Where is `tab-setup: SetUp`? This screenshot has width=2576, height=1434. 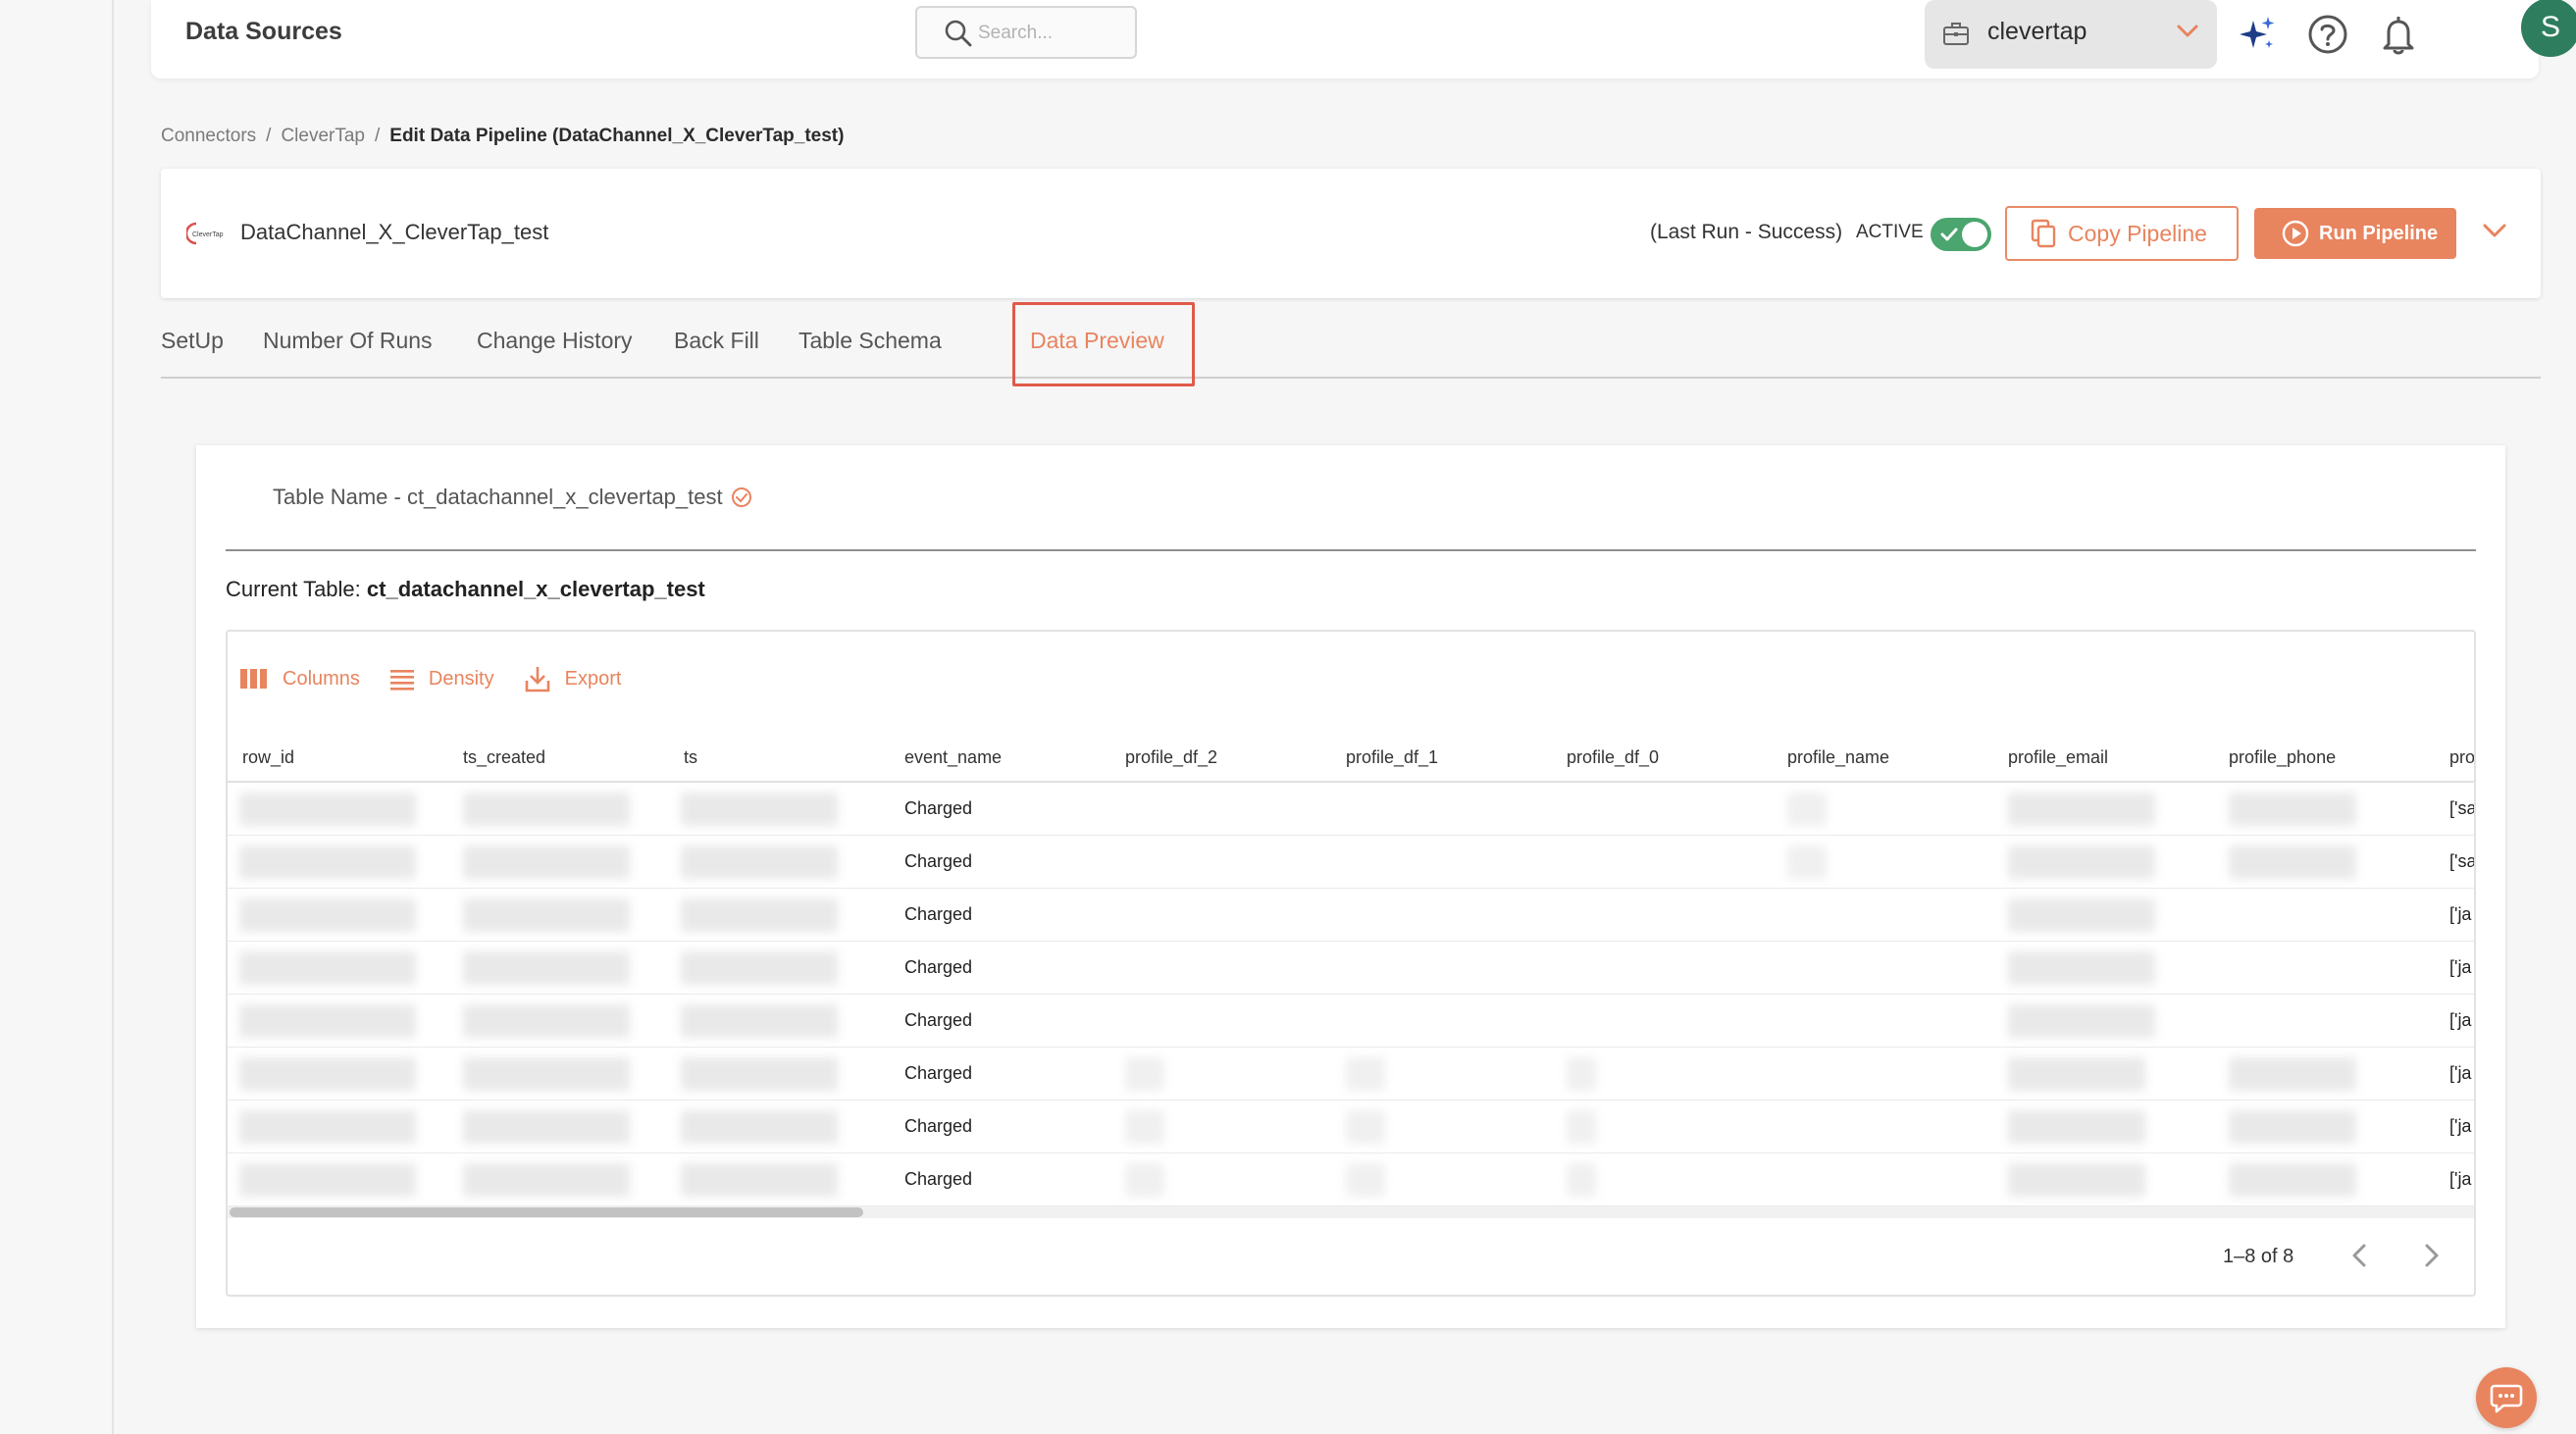
tab-setup: SetUp is located at coordinates (192, 341).